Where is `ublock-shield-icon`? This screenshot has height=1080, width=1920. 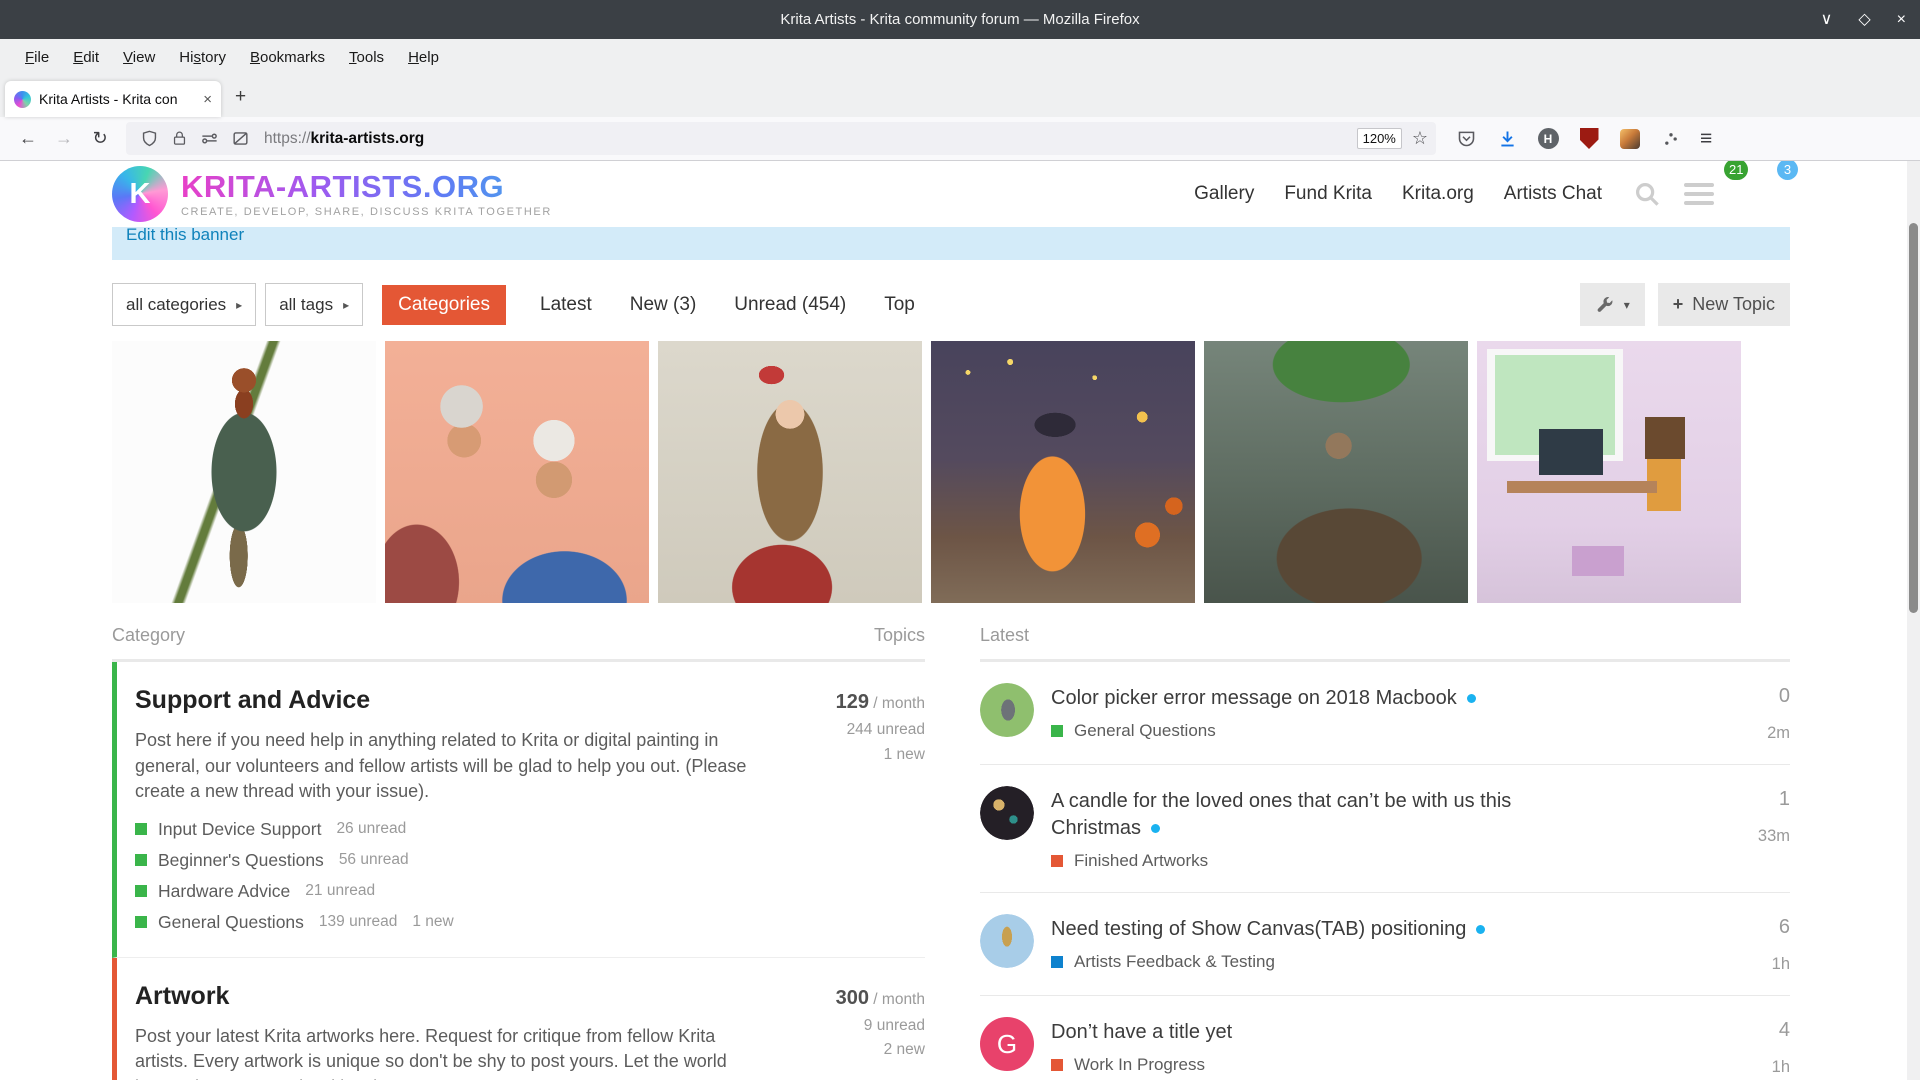
ublock-shield-icon is located at coordinates (1589, 139).